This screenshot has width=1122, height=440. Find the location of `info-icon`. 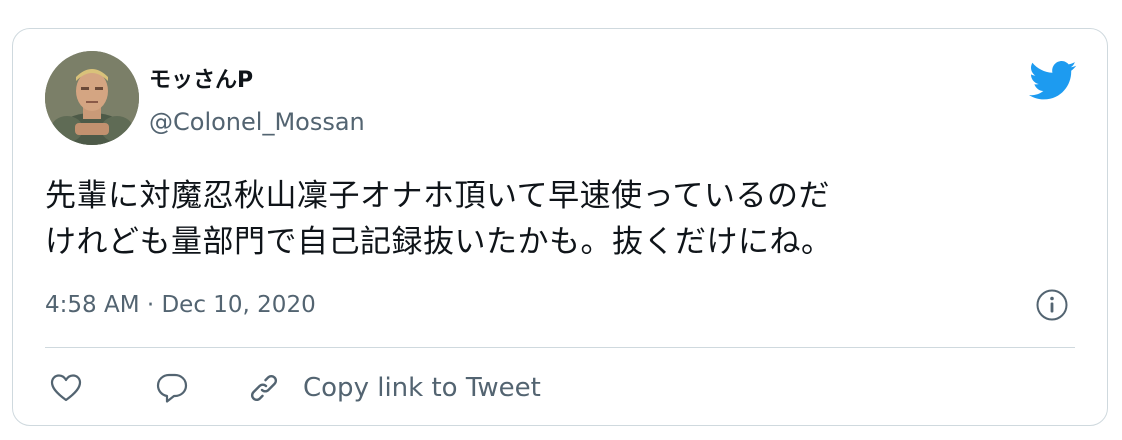

info-icon is located at coordinates (1052, 305).